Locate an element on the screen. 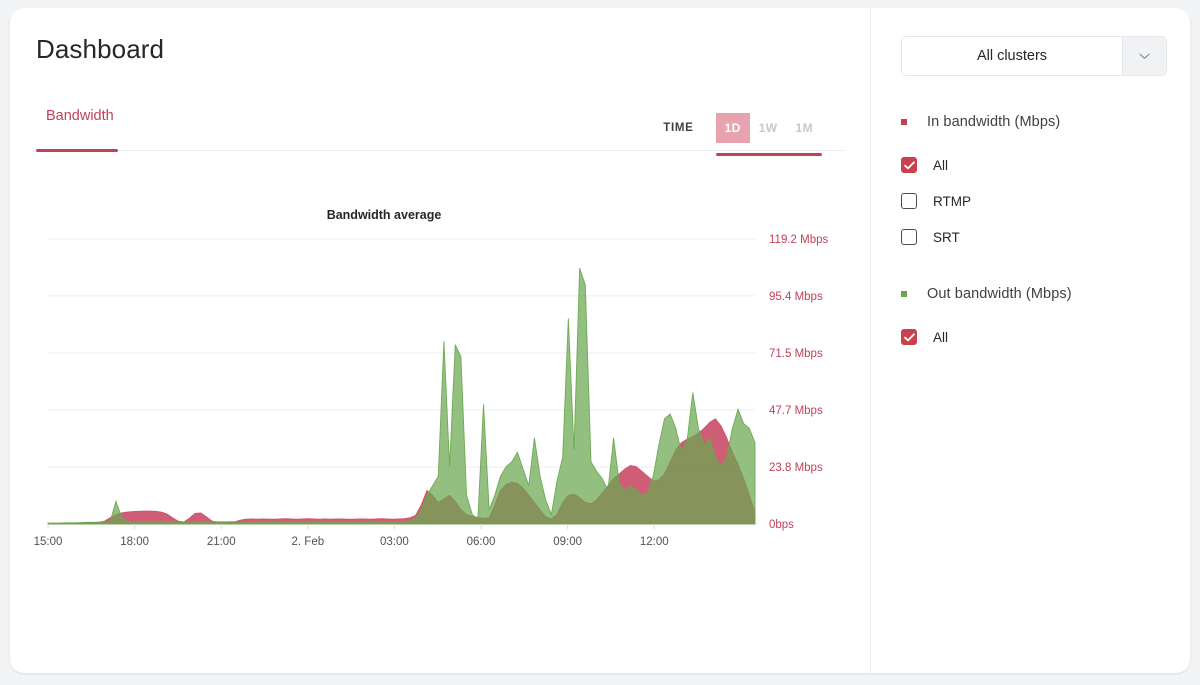 This screenshot has height=685, width=1200. checkbox-label-in-all: All is located at coordinates (941, 165).